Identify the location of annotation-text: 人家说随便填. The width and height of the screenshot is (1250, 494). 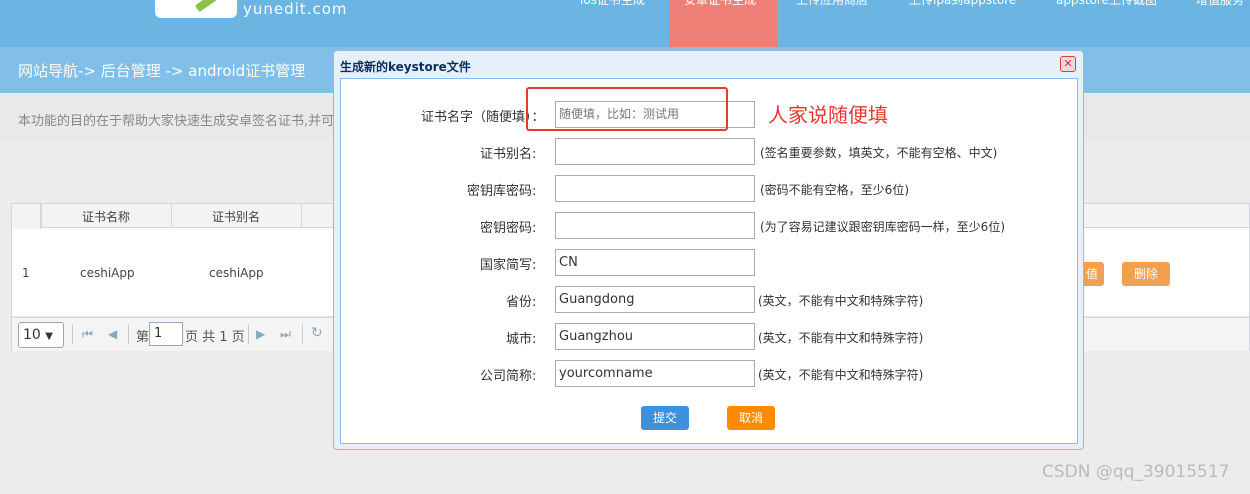
(828, 115).